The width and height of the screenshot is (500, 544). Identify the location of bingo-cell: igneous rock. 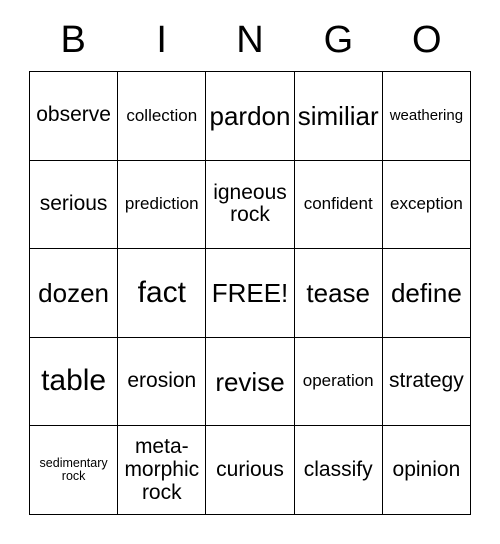
(250, 205).